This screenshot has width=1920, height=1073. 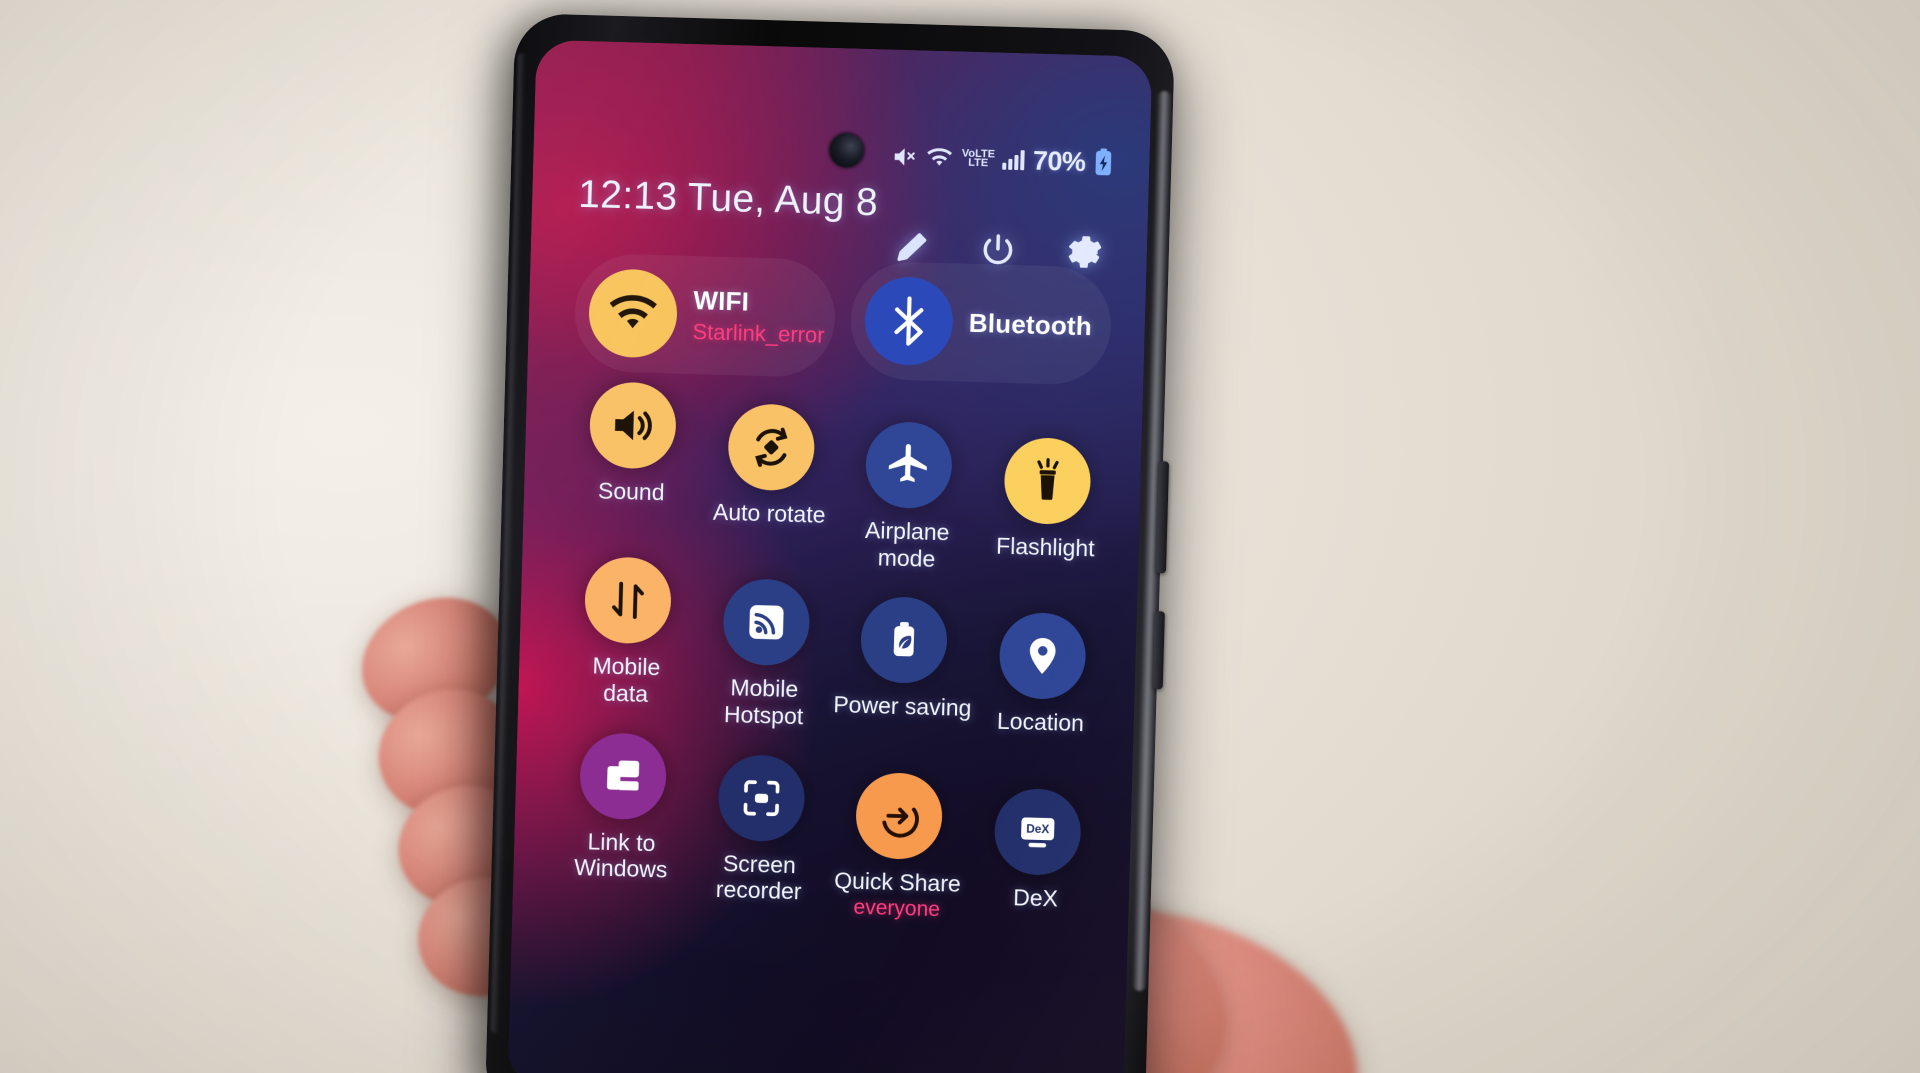 I want to click on toggle-link-to-windows: Link to Windows, so click(x=622, y=807).